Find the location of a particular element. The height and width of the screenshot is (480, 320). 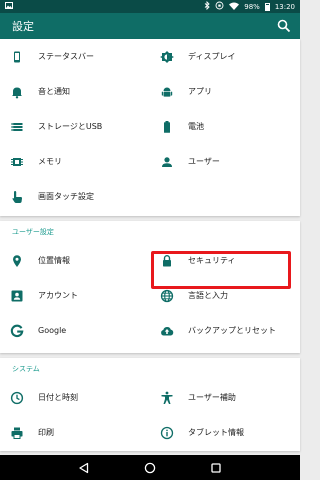

recents-icon is located at coordinates (216, 468).